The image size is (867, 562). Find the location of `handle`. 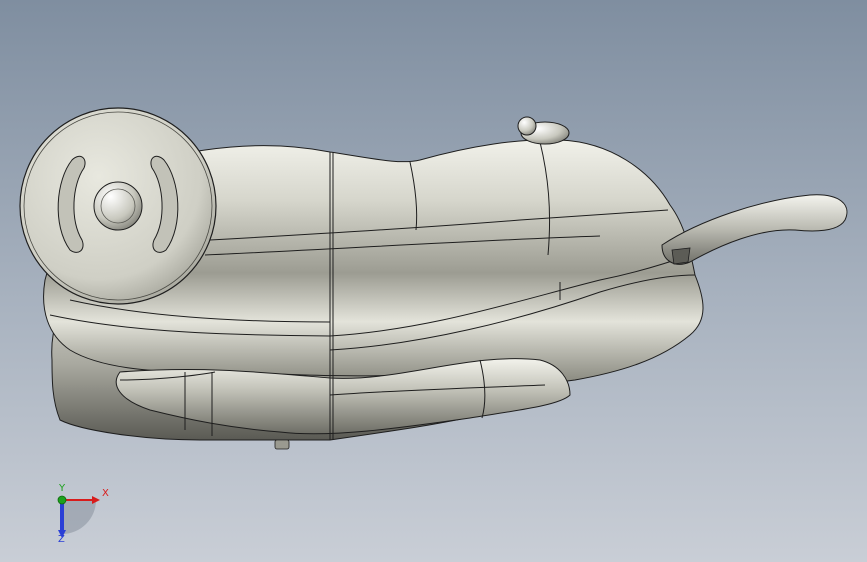

handle is located at coordinates (754, 229).